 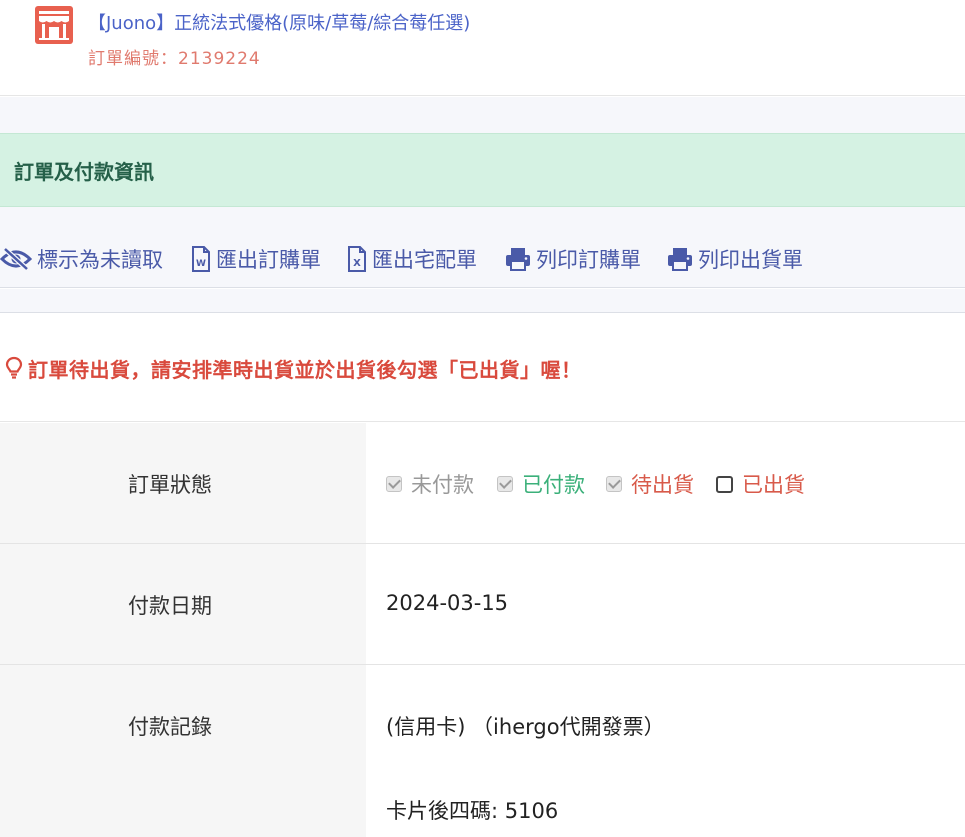 I want to click on print-shipping-label: 列印出貨單, so click(x=750, y=260).